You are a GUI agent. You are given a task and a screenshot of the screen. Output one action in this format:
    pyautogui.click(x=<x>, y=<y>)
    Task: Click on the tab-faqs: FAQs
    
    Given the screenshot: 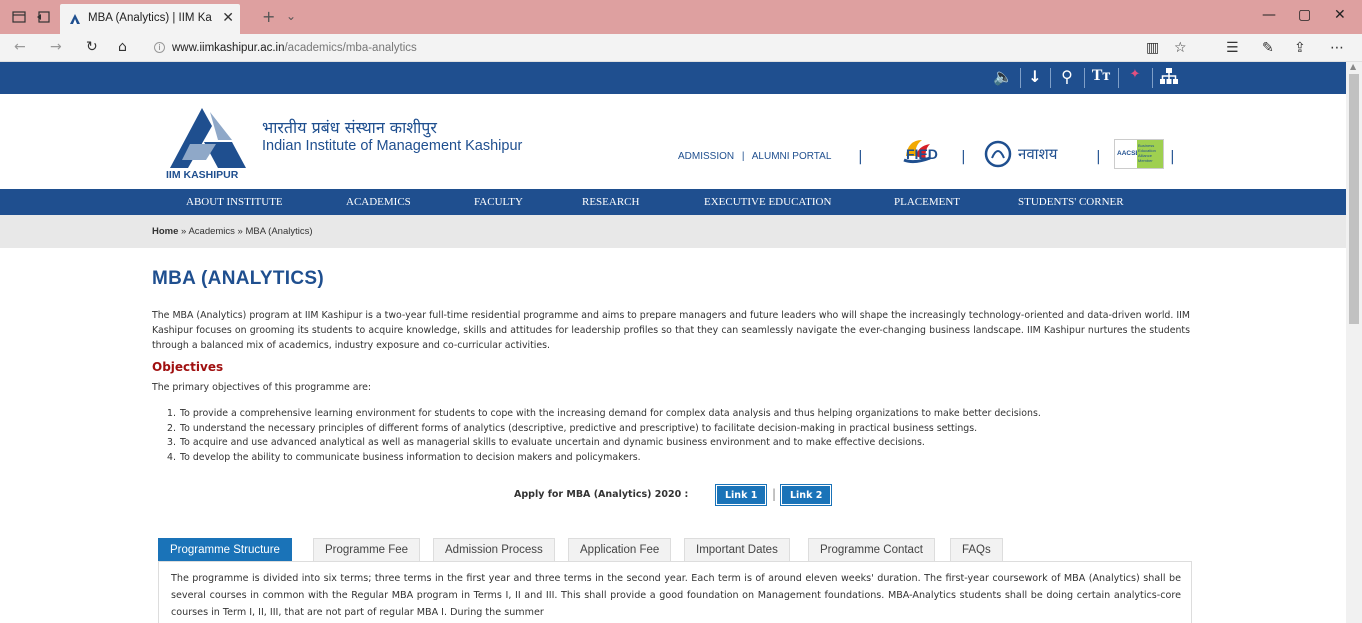 What is the action you would take?
    pyautogui.click(x=976, y=549)
    